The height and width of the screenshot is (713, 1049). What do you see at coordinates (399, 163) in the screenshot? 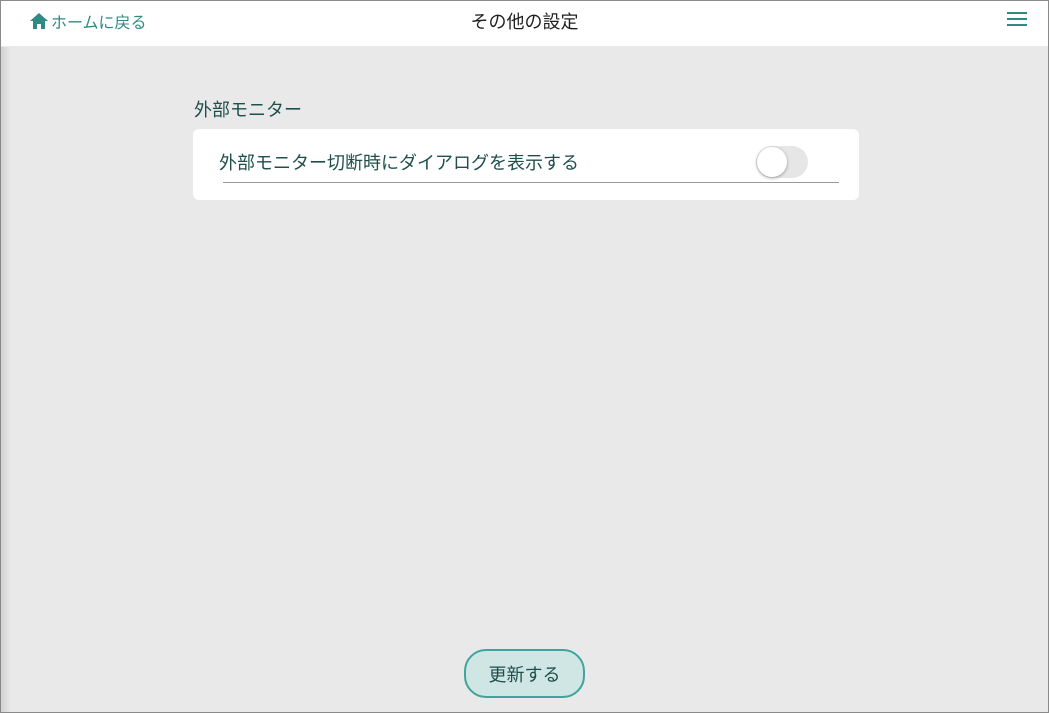
I see `setting-row-label: 外部モニター切断時にダイアログを表示する` at bounding box center [399, 163].